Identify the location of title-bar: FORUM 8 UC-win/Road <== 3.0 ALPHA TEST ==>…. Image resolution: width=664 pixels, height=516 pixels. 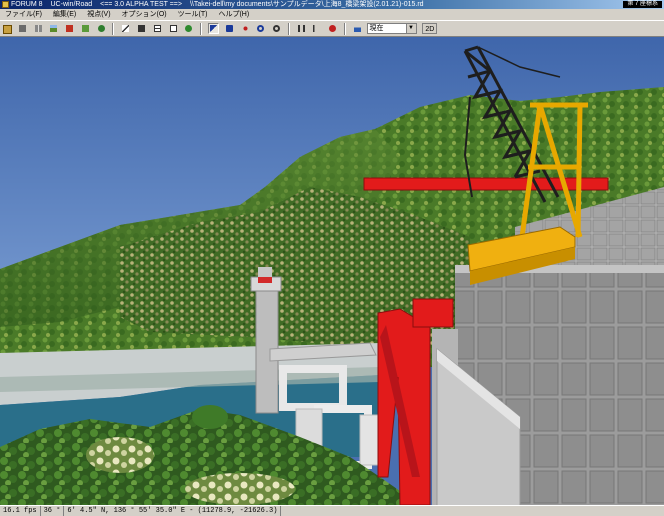
(332, 4).